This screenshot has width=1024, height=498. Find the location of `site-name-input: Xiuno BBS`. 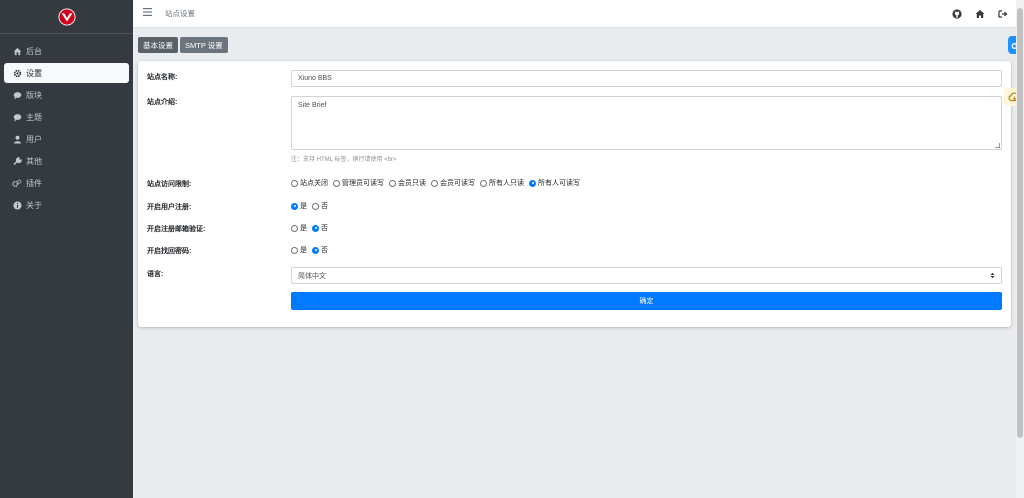

site-name-input: Xiuno BBS is located at coordinates (646, 78).